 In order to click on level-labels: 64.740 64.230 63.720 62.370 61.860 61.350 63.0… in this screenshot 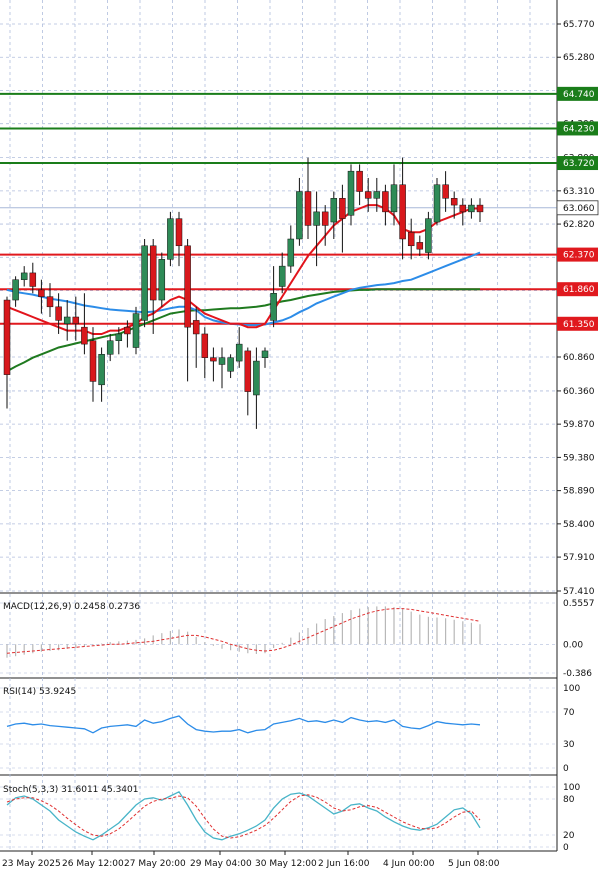, I will do `click(577, 208)`.